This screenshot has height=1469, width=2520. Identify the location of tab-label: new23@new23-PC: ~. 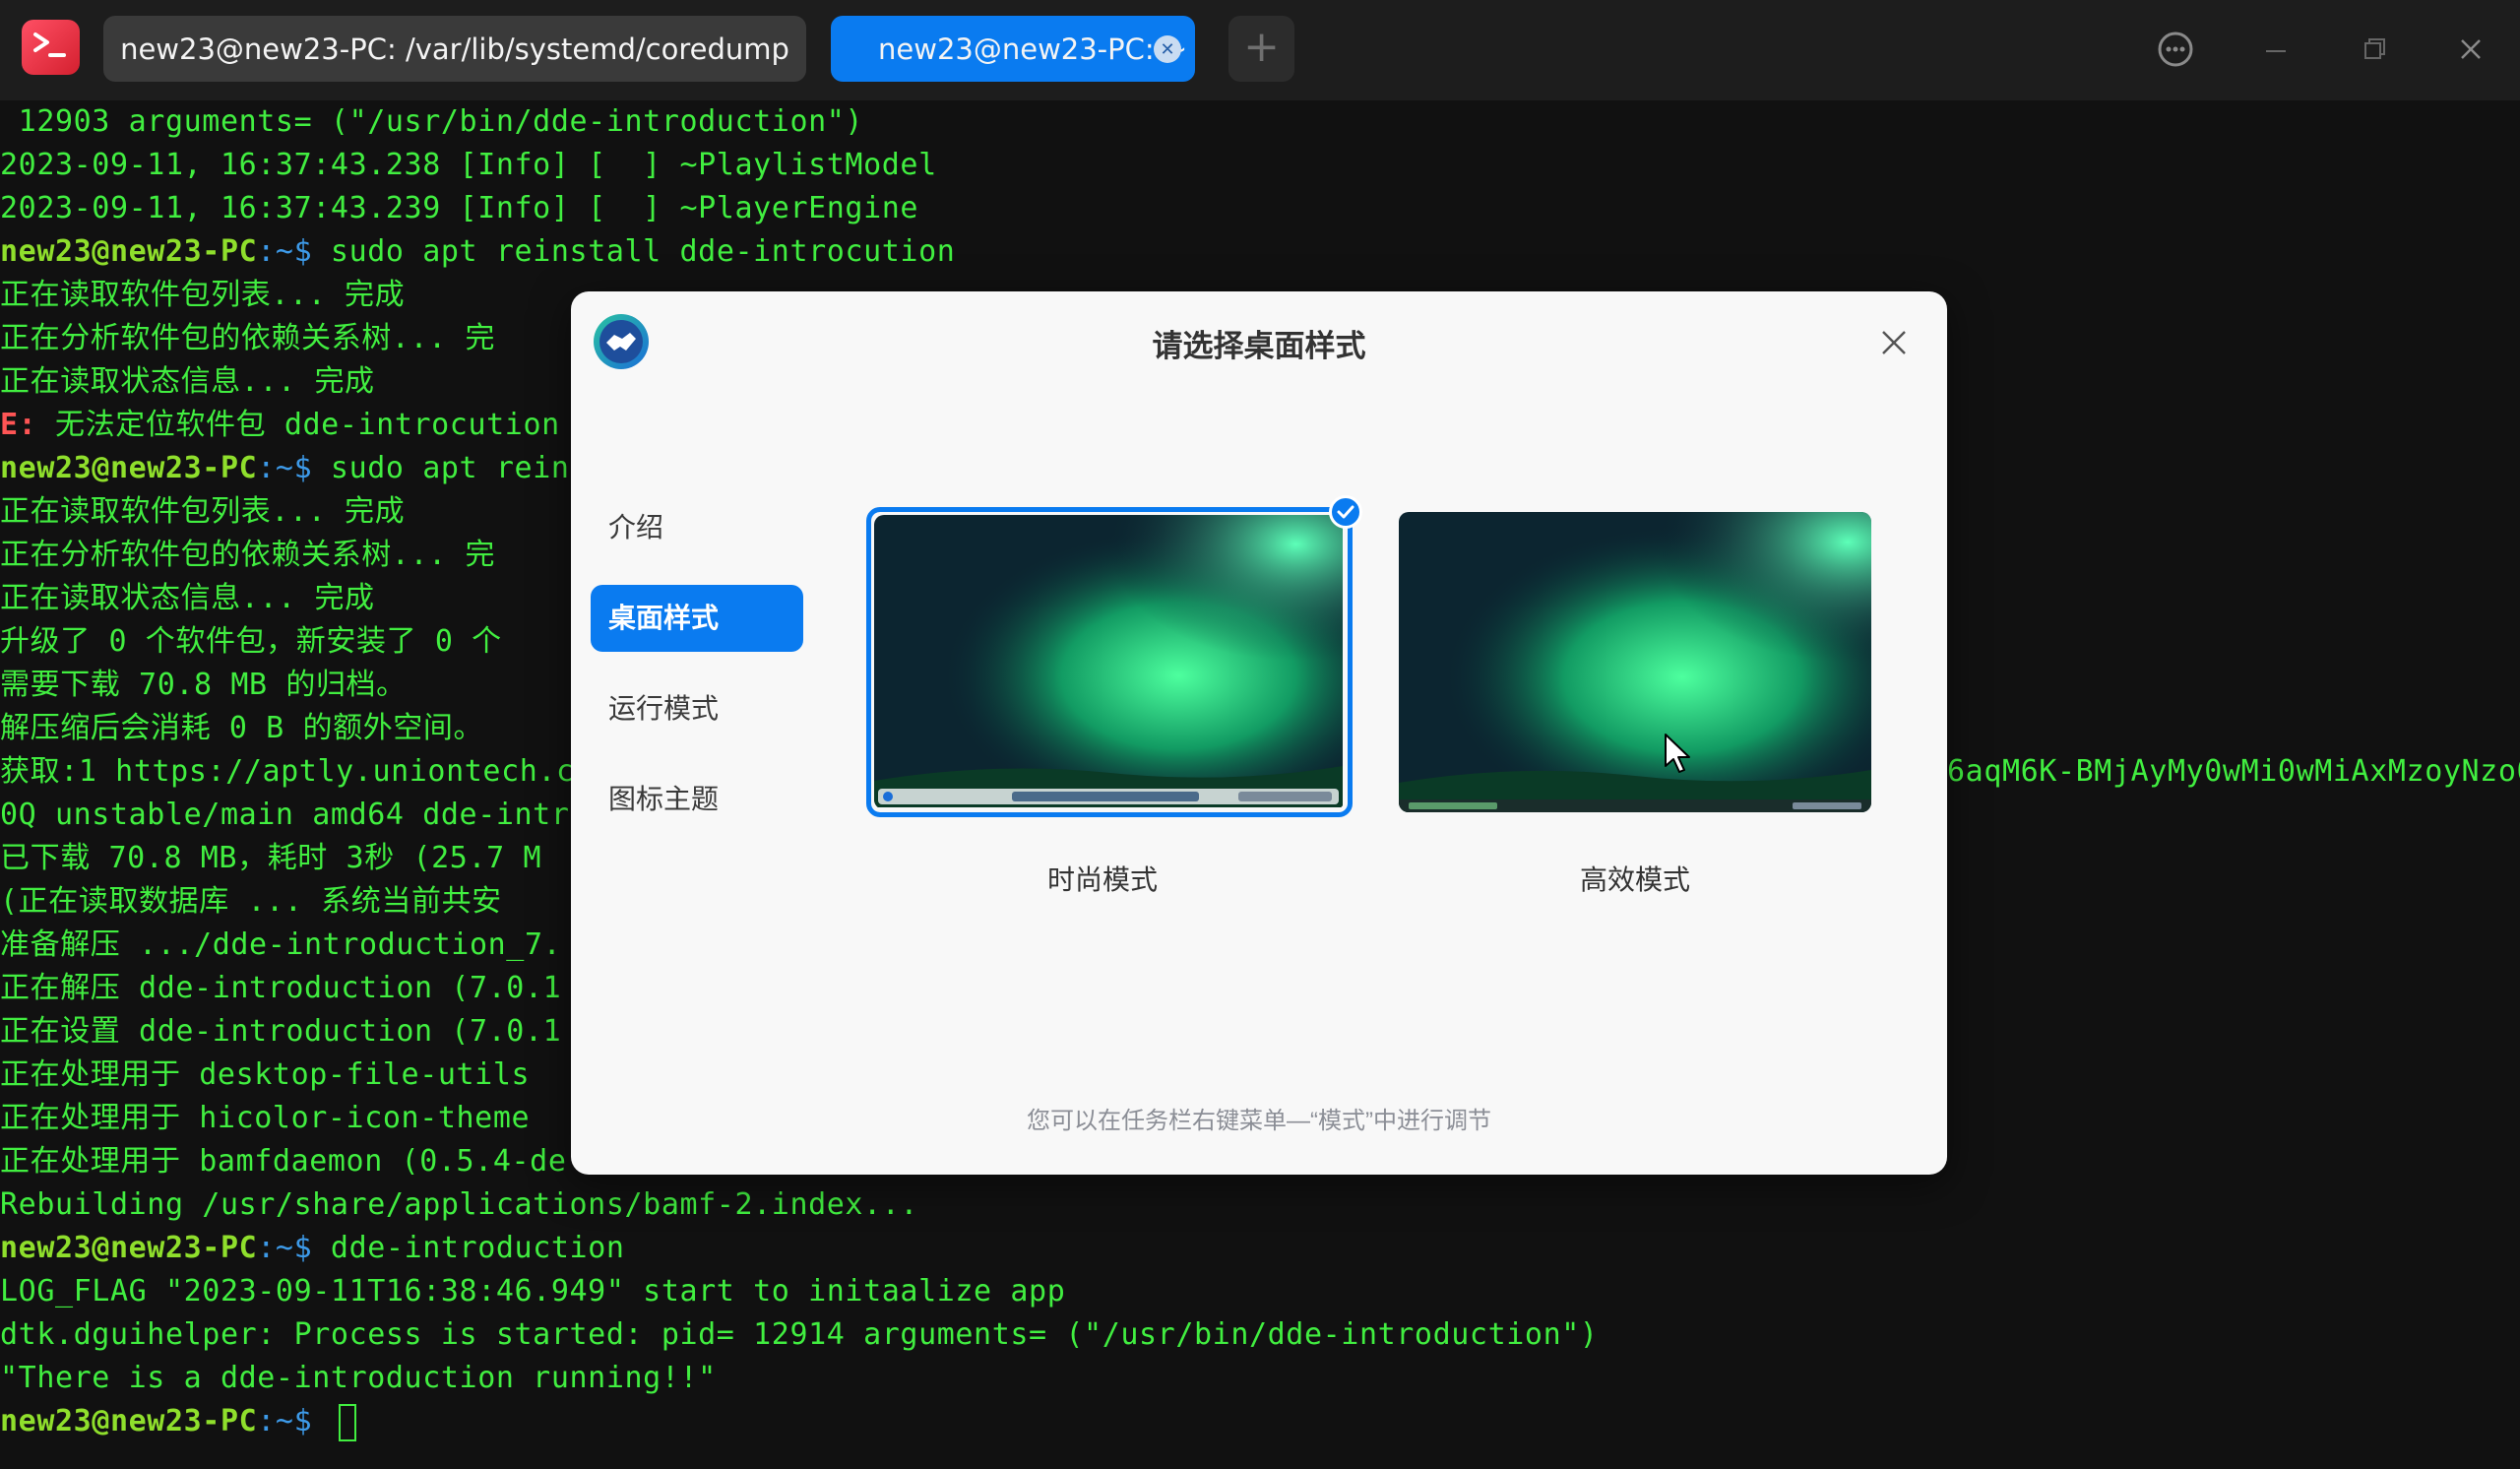
(1033, 49).